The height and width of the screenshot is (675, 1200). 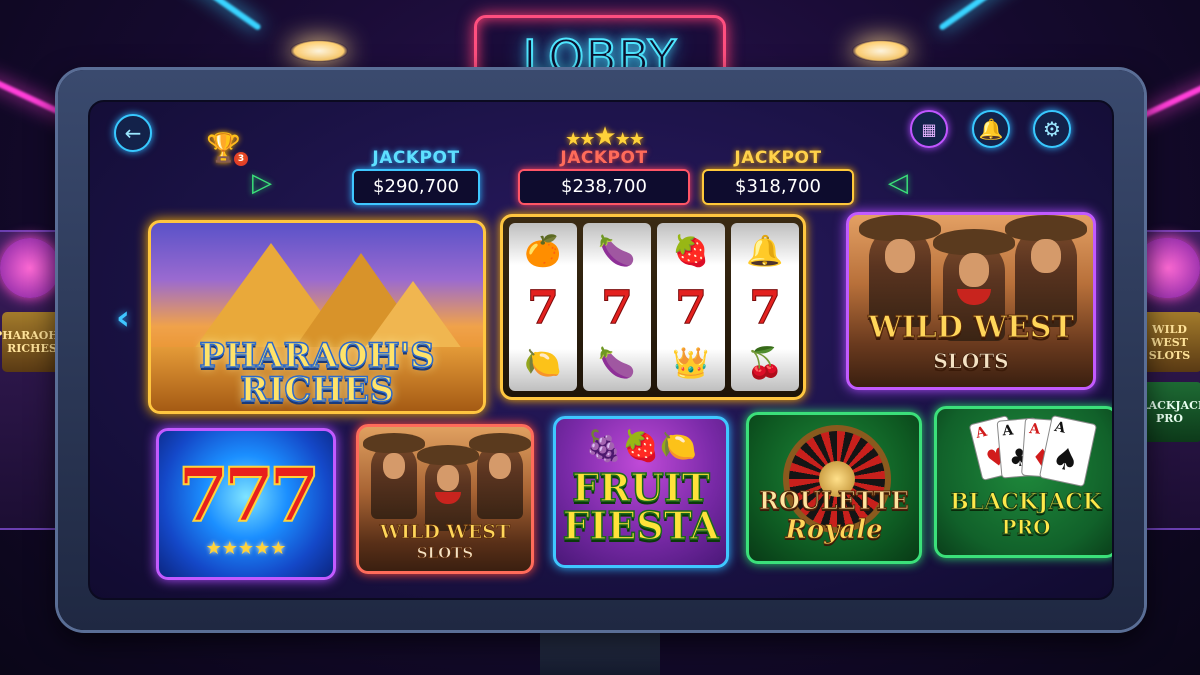 I want to click on slot-reels-tile: 🍊 7 🍋 🍆 7 🍆 🍓 7 👑 🔔 7 🍒, so click(x=653, y=307).